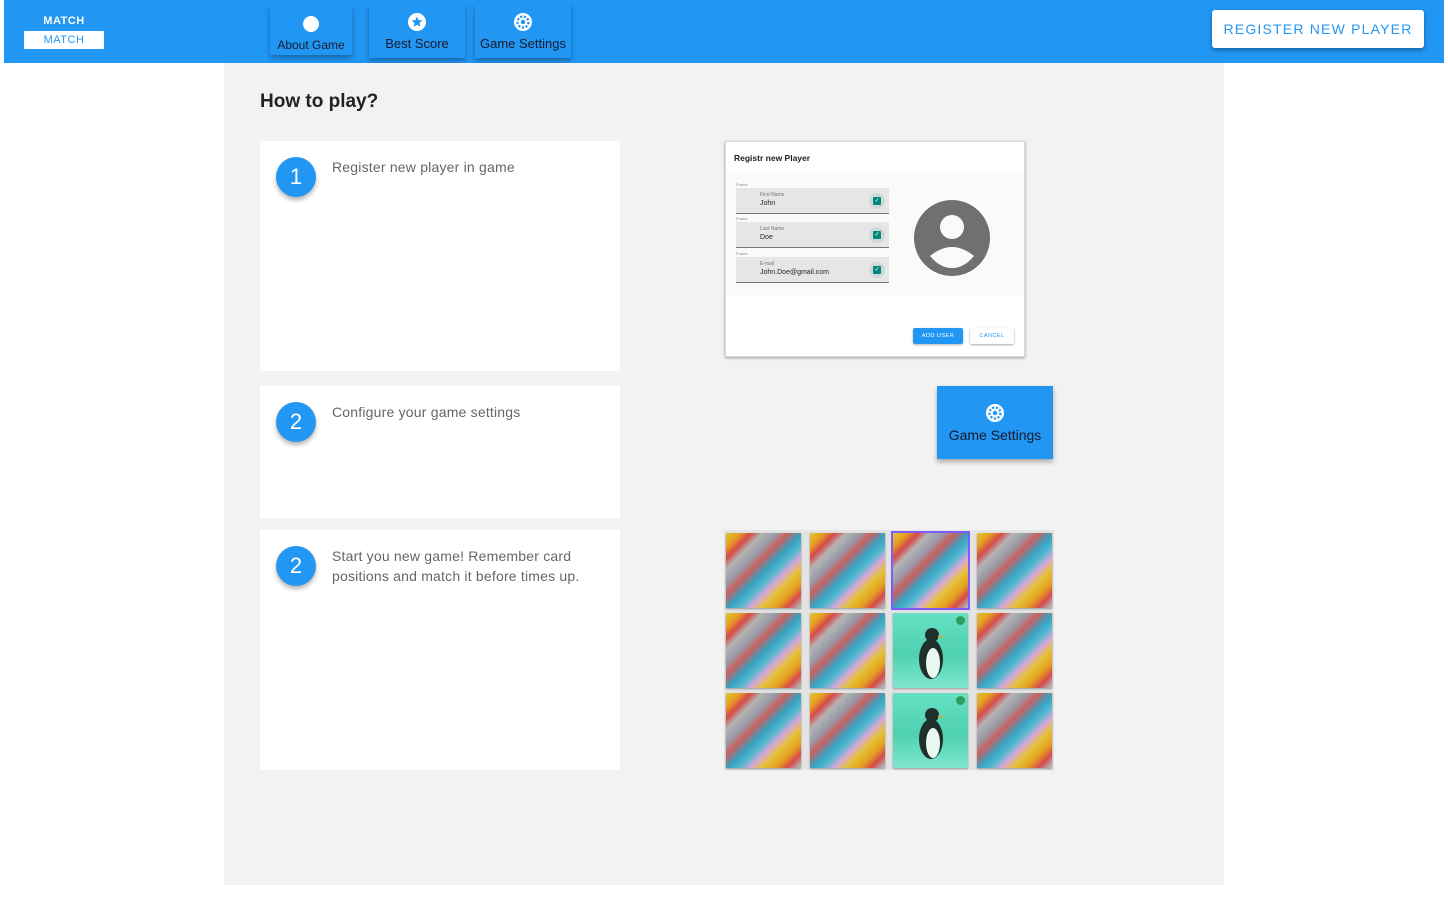 The image size is (1448, 906). I want to click on game-settings-preview-label: Game Settings, so click(995, 435).